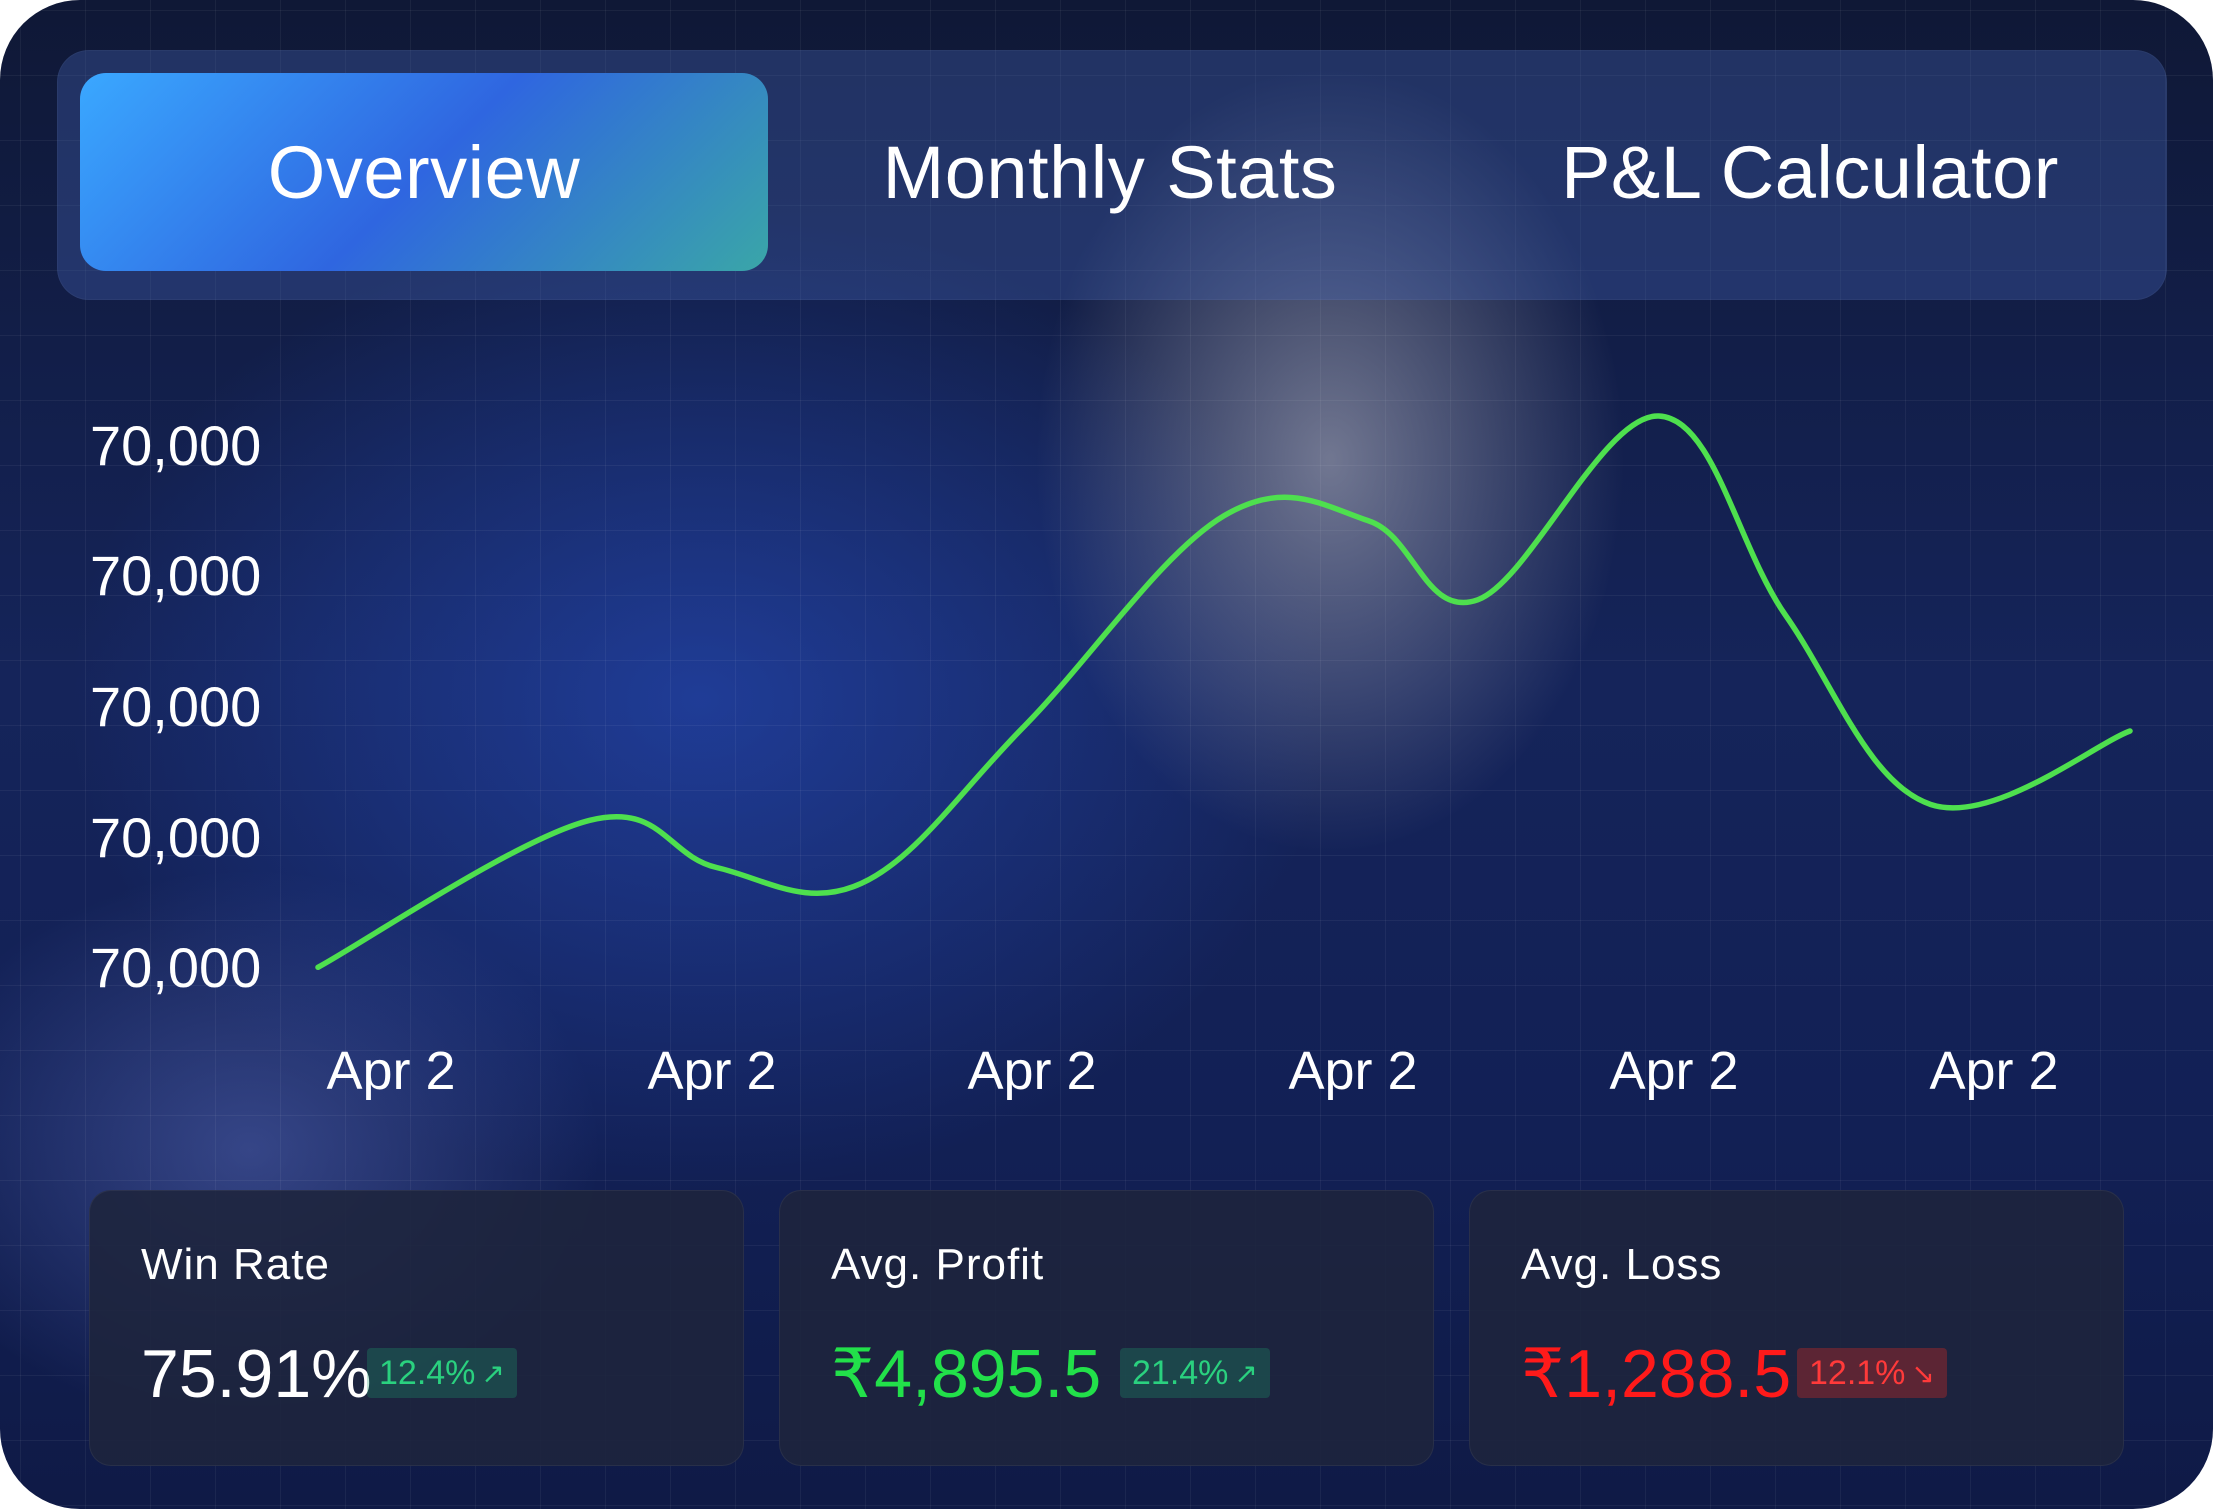  I want to click on change-badge: 12.4% ↗, so click(442, 1373).